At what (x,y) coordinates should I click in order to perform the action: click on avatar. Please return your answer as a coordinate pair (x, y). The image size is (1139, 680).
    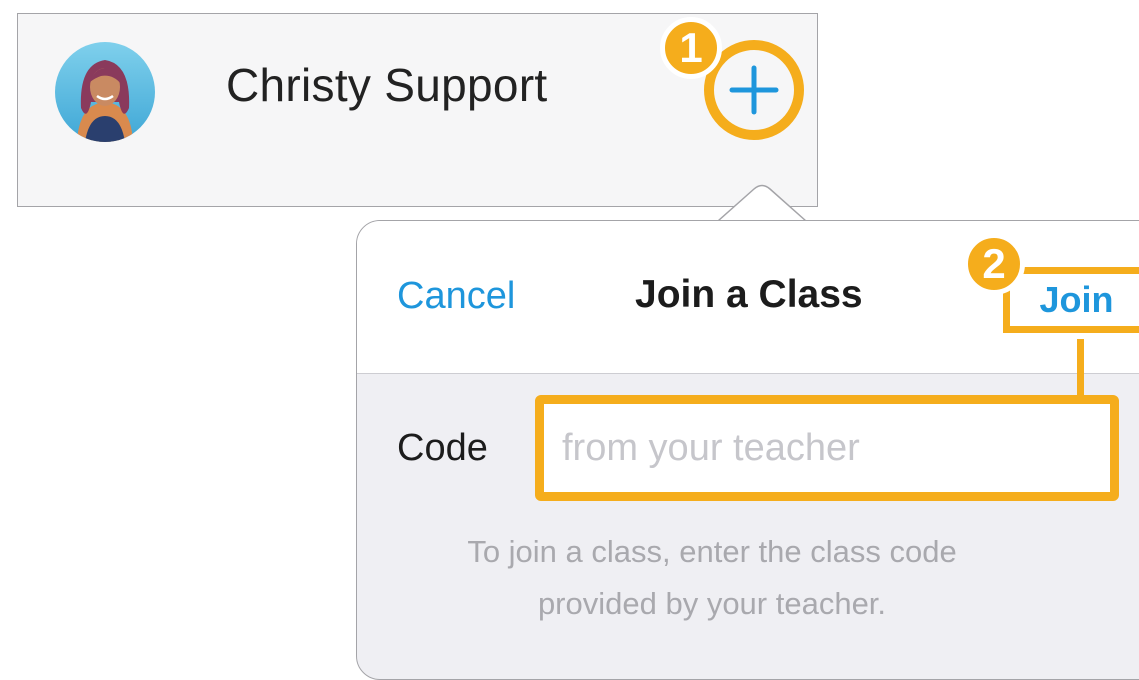
    Looking at the image, I should click on (105, 92).